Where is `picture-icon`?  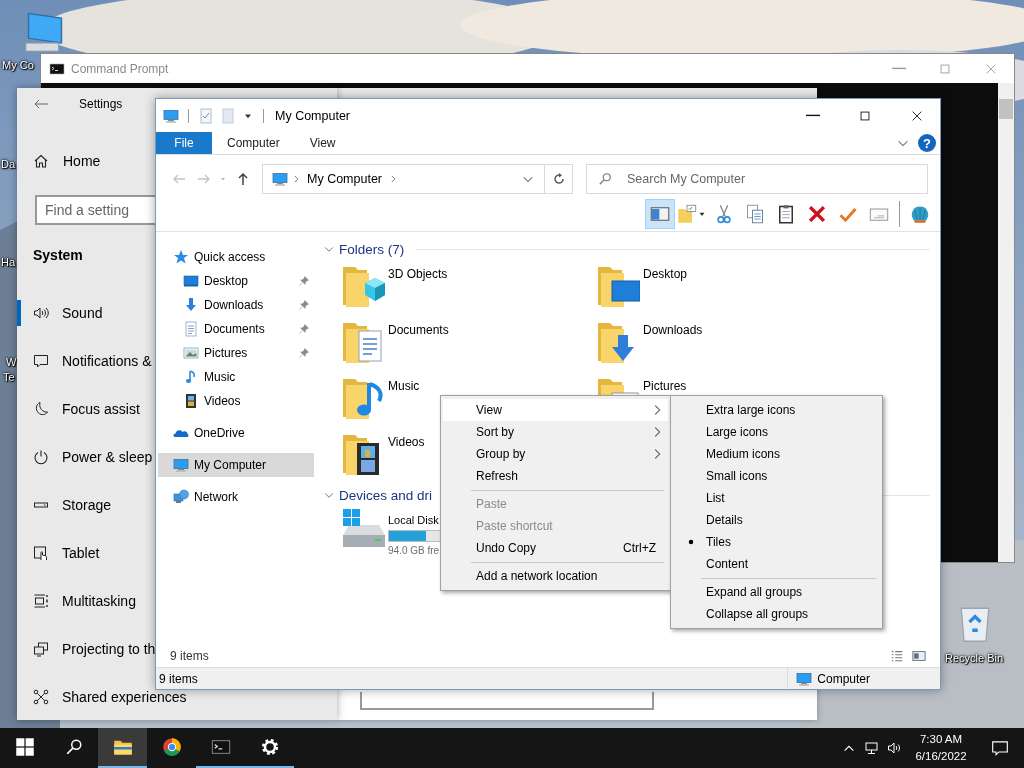
picture-icon is located at coordinates (191, 353).